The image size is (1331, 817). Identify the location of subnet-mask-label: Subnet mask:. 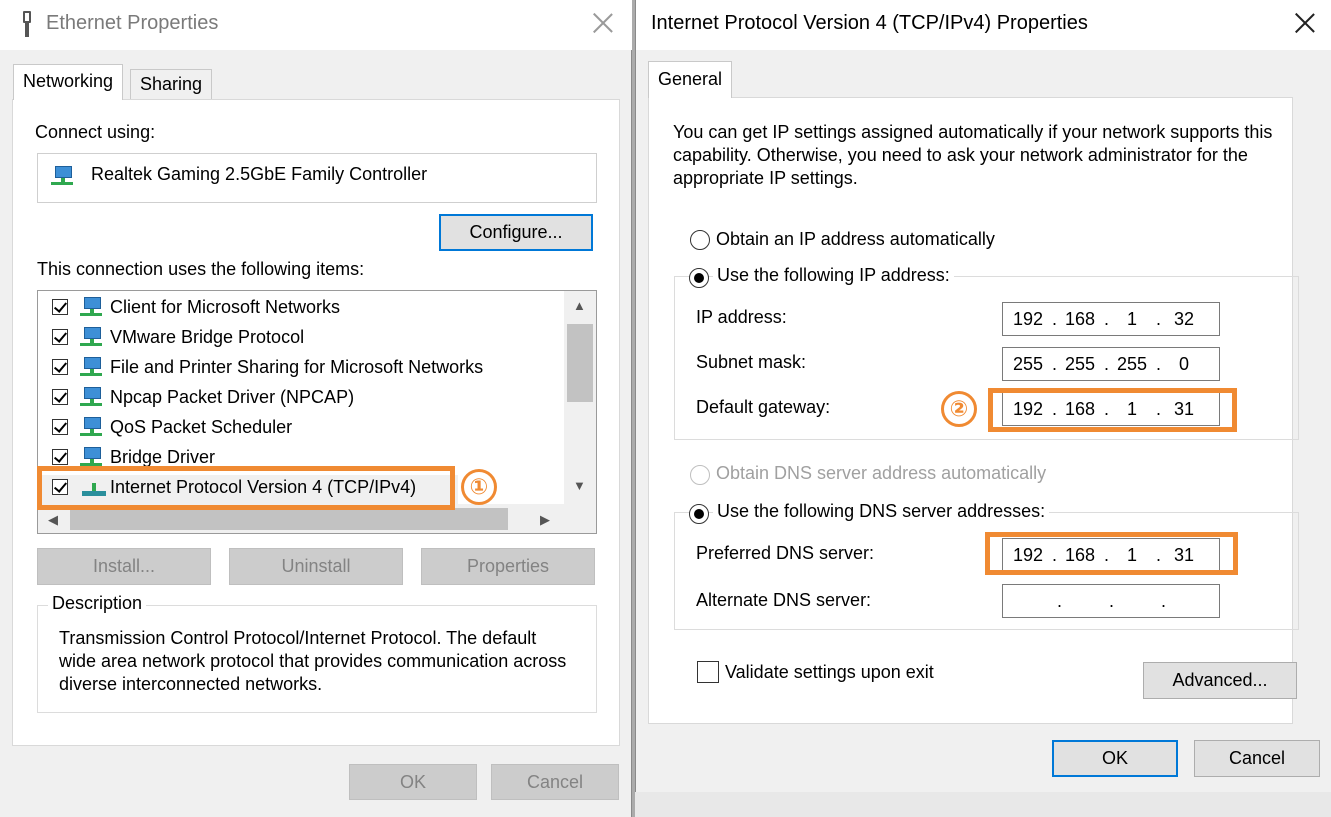
(751, 362).